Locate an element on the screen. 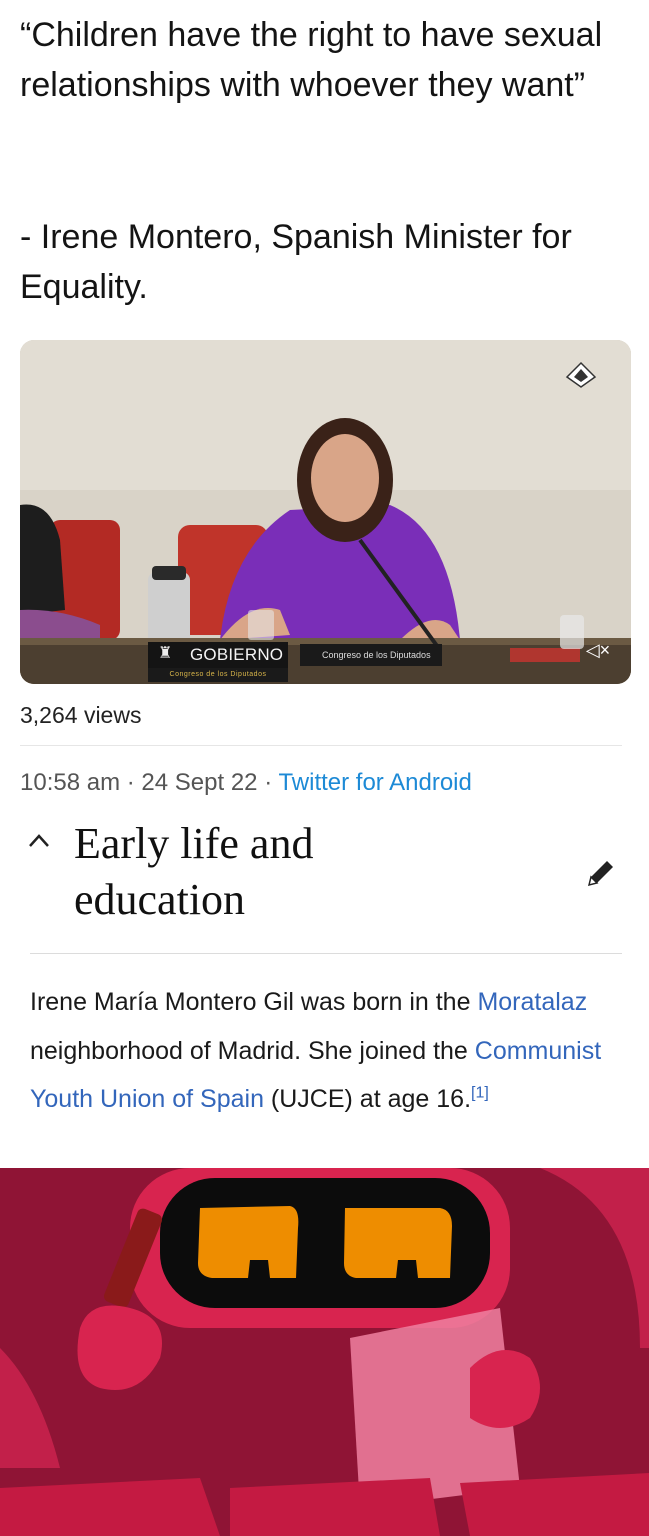  government-crest-icon: ♜ is located at coordinates (165, 653).